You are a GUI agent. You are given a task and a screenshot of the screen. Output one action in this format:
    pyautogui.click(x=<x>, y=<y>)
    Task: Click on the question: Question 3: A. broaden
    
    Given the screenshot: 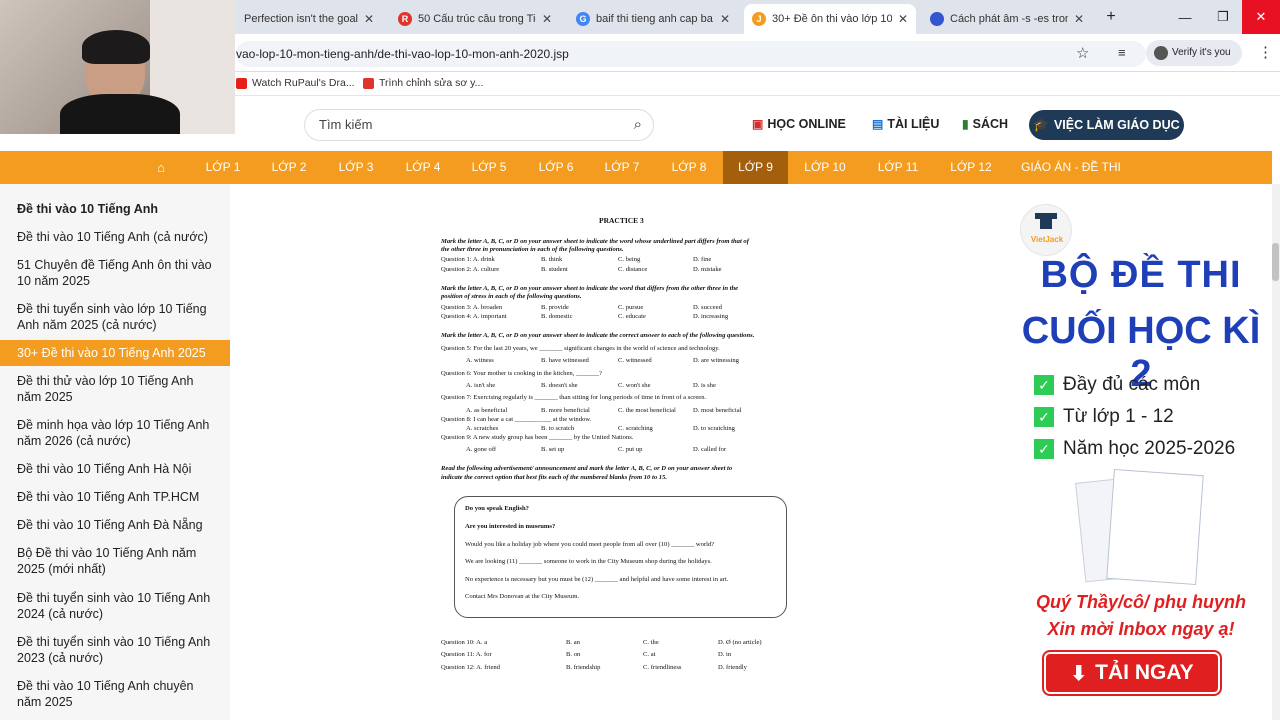 What is the action you would take?
    pyautogui.click(x=472, y=307)
    